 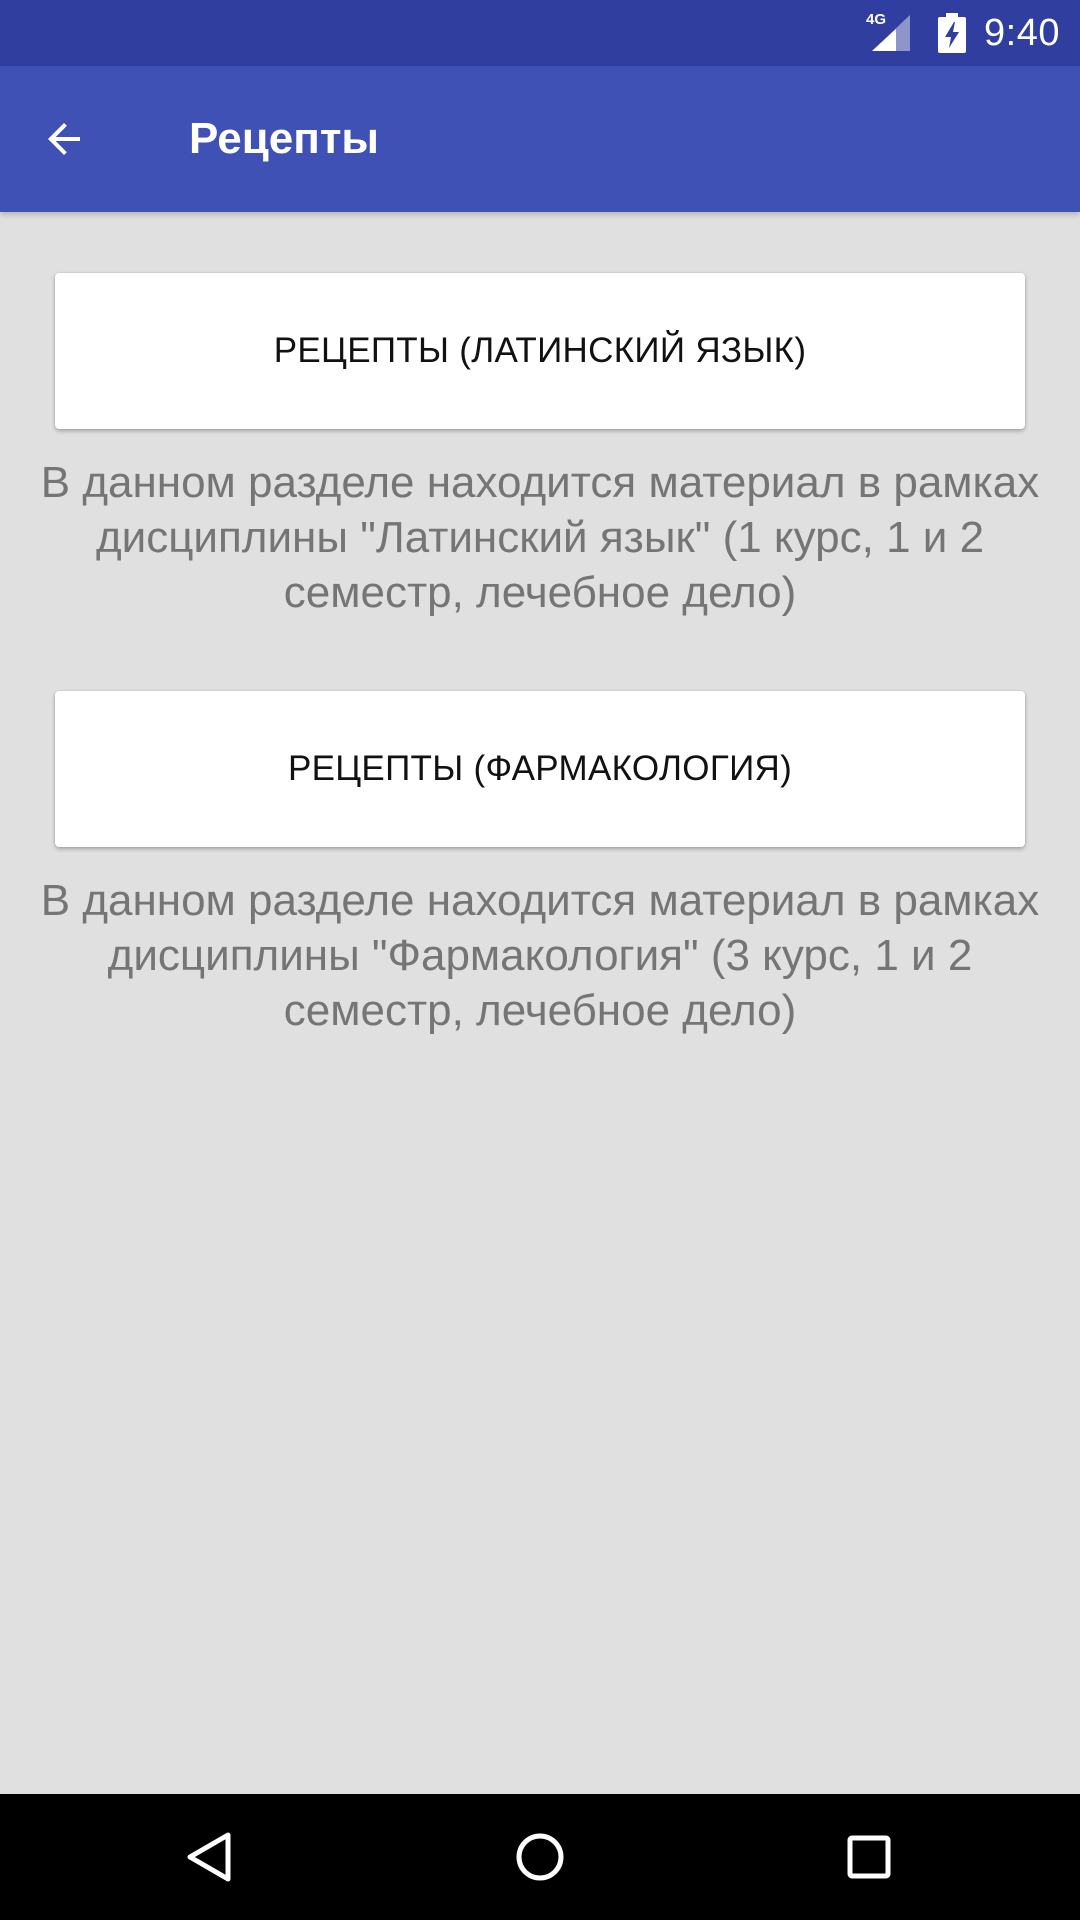 I want to click on pharmacology-recipes-button: РЕЦЕПТЫ (ФАРМАКОЛОГИЯ), so click(x=540, y=769).